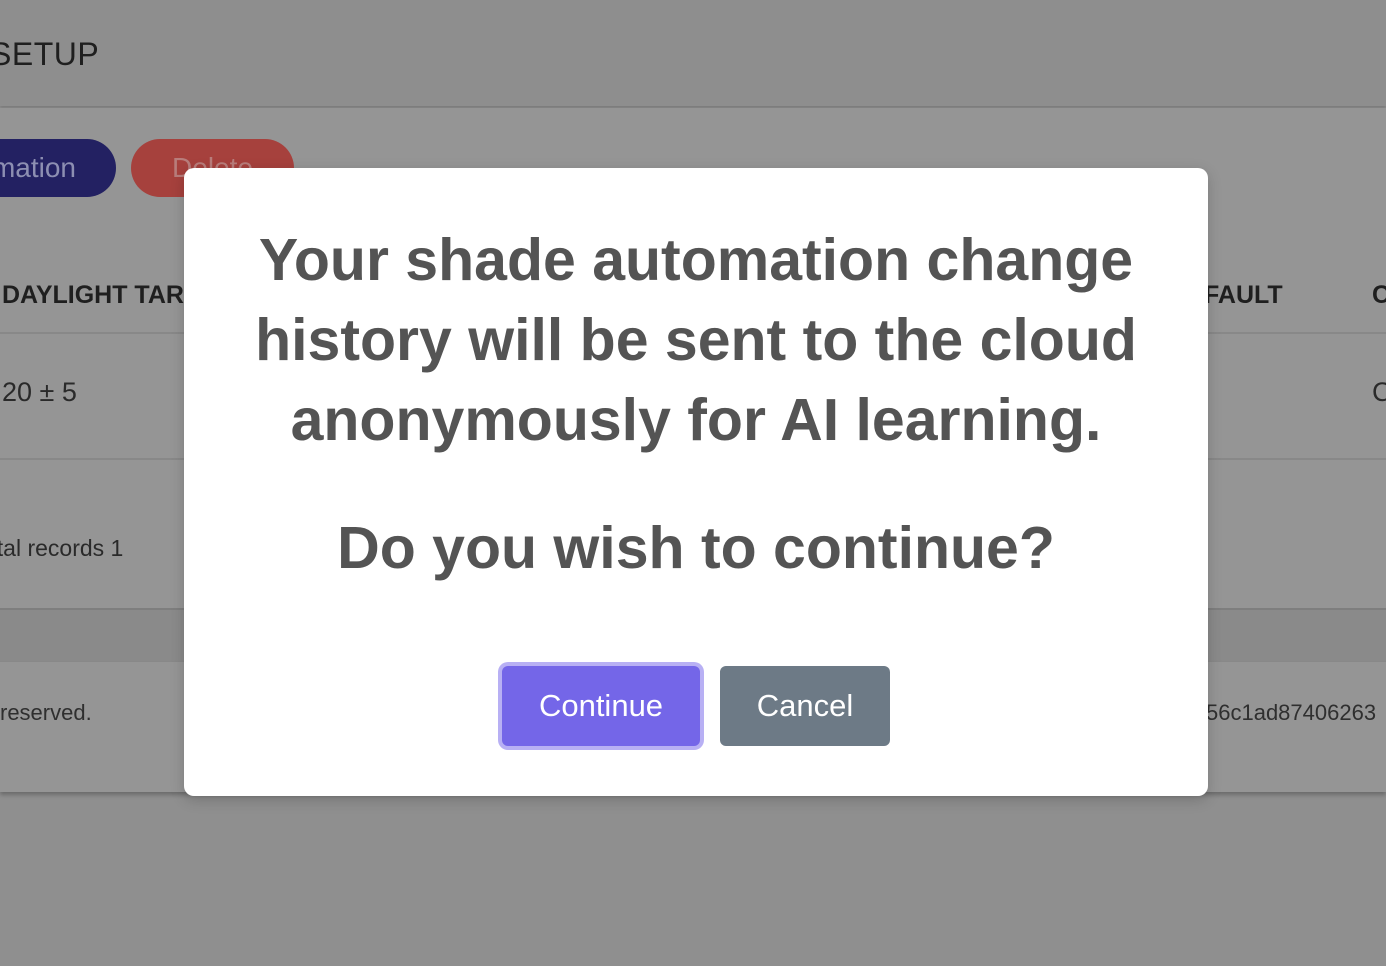 This screenshot has height=966, width=1386. What do you see at coordinates (805, 706) in the screenshot?
I see `cancel-button: Cancel` at bounding box center [805, 706].